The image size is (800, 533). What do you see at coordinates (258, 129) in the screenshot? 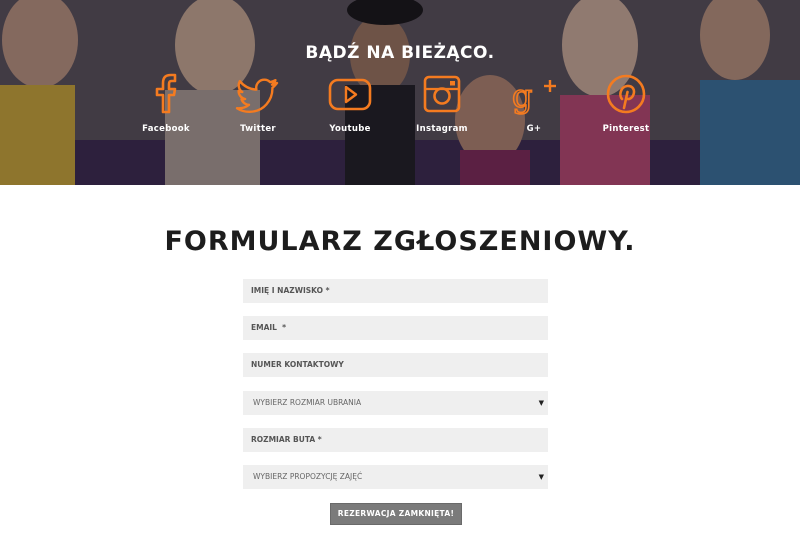
I see `social-label-twitter: Twitter` at bounding box center [258, 129].